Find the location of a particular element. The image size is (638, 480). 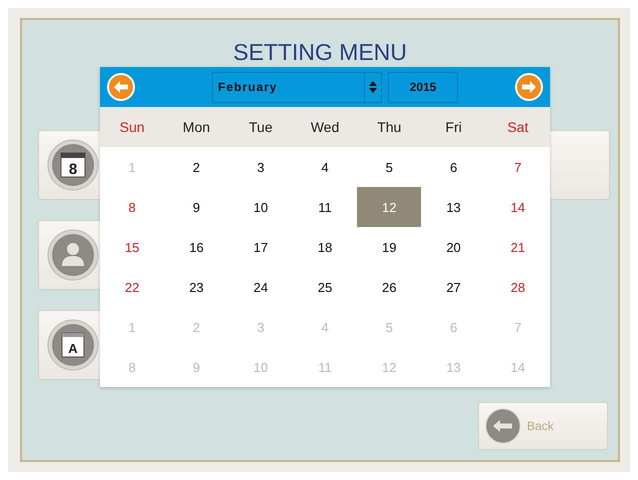

weekday-label: Sun is located at coordinates (132, 127).